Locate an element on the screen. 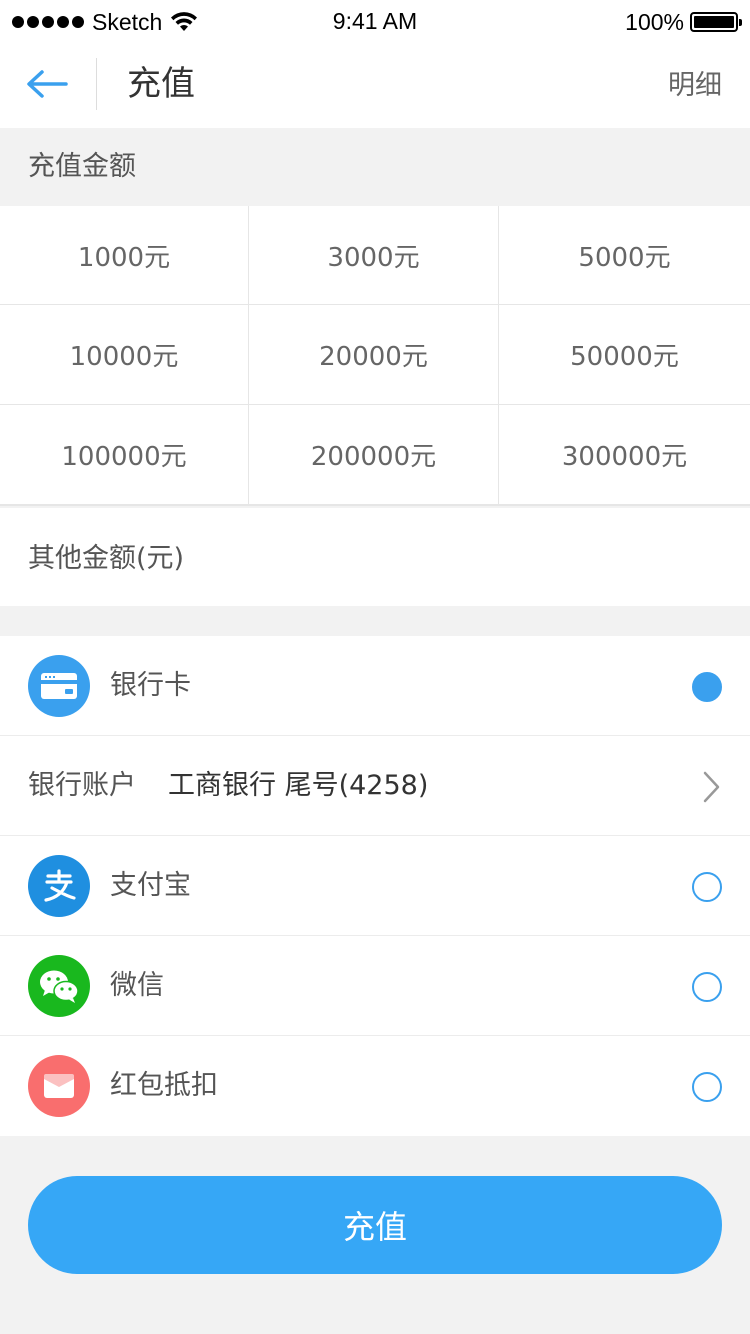 The height and width of the screenshot is (1334, 750). payment-label: 支付宝 is located at coordinates (150, 885).